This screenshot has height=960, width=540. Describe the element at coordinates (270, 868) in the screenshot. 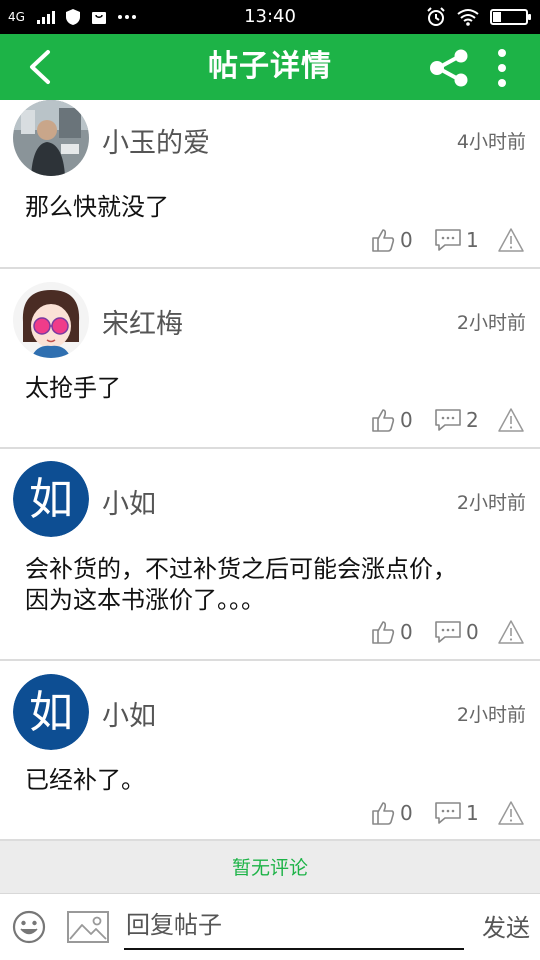

I see `no-comment-text: 暂无评论` at that location.